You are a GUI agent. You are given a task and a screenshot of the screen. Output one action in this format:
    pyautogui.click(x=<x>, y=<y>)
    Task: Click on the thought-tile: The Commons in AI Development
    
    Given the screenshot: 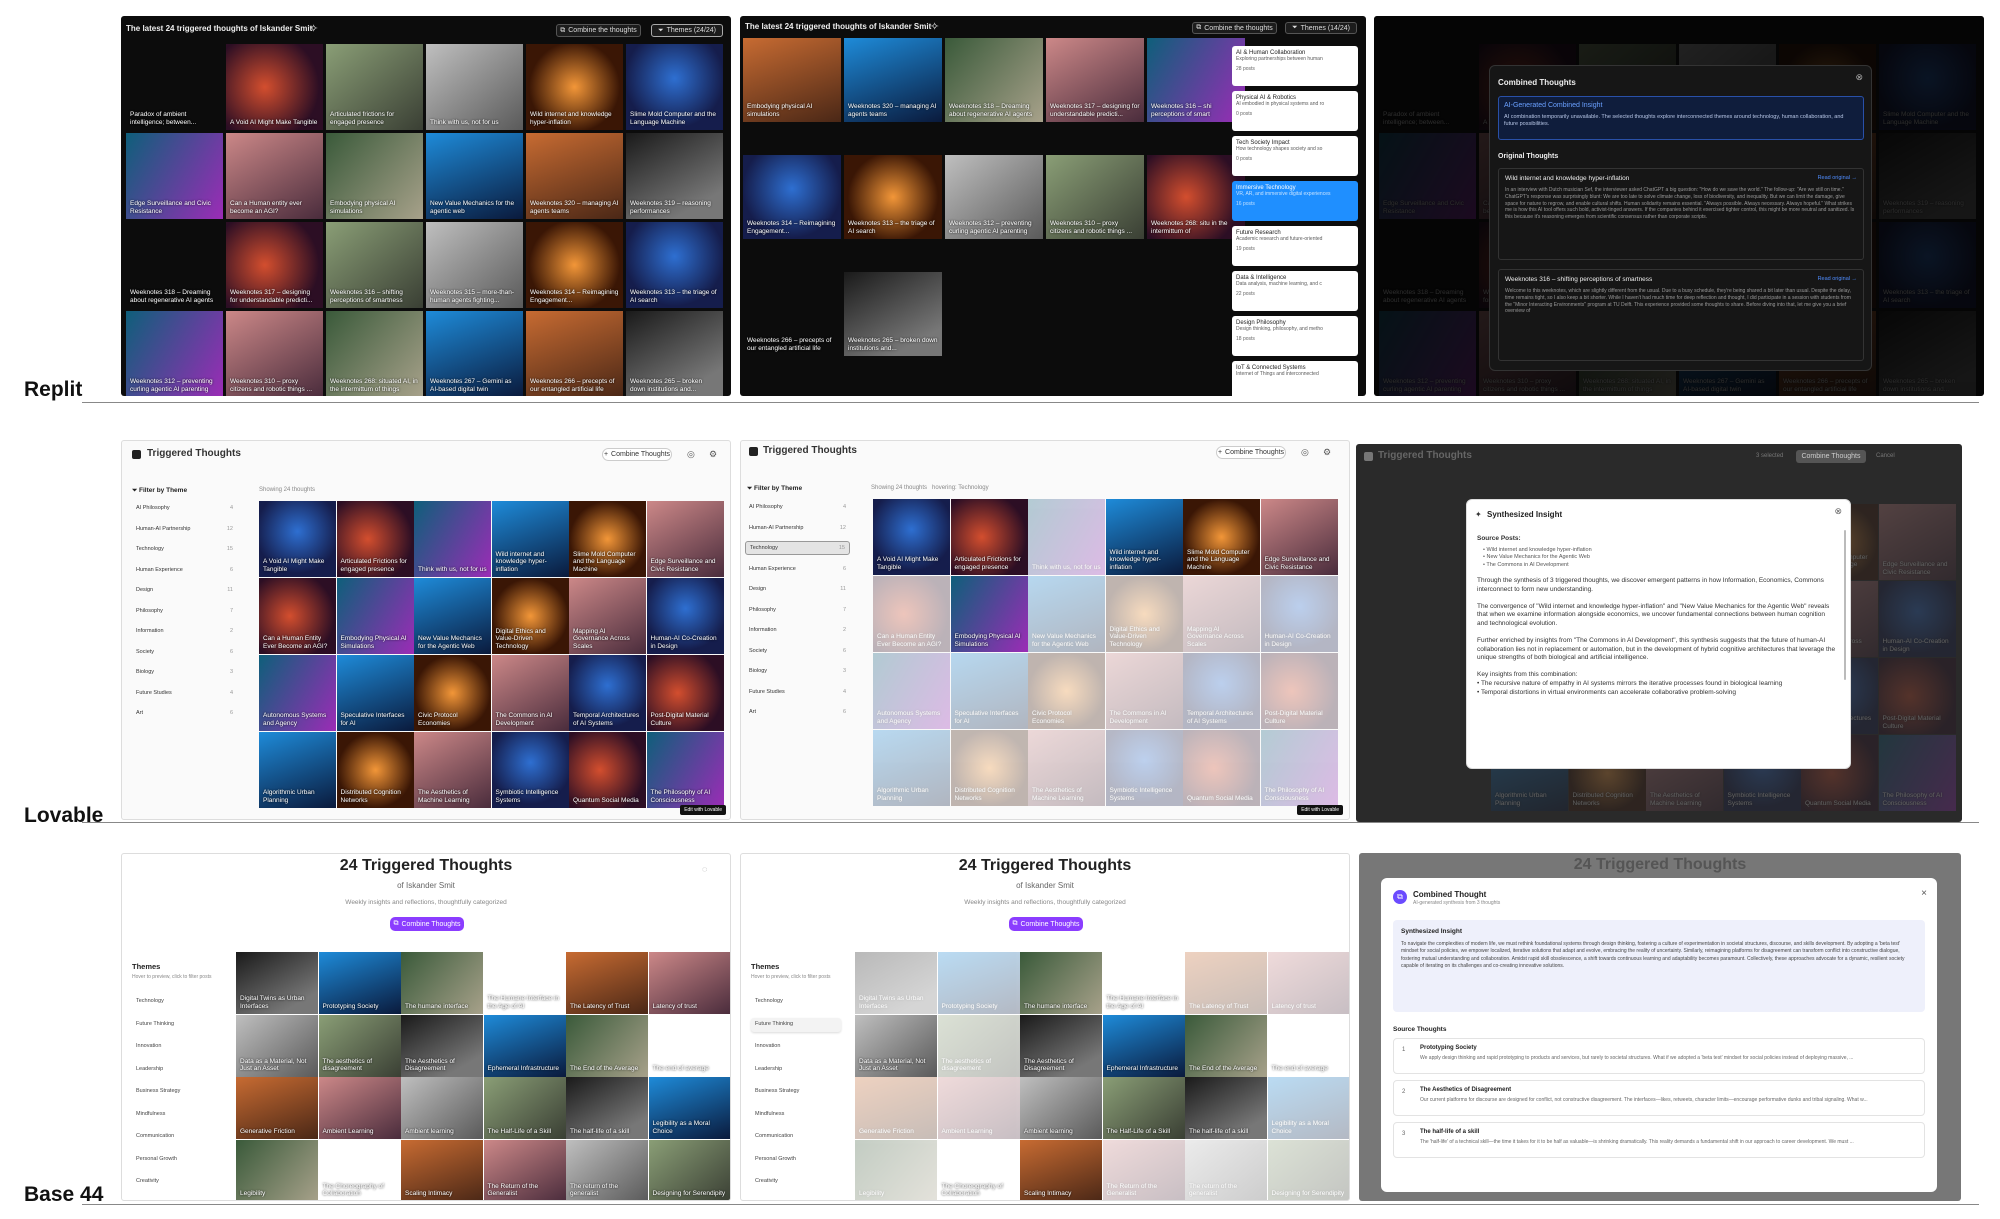 What is the action you would take?
    pyautogui.click(x=1144, y=691)
    